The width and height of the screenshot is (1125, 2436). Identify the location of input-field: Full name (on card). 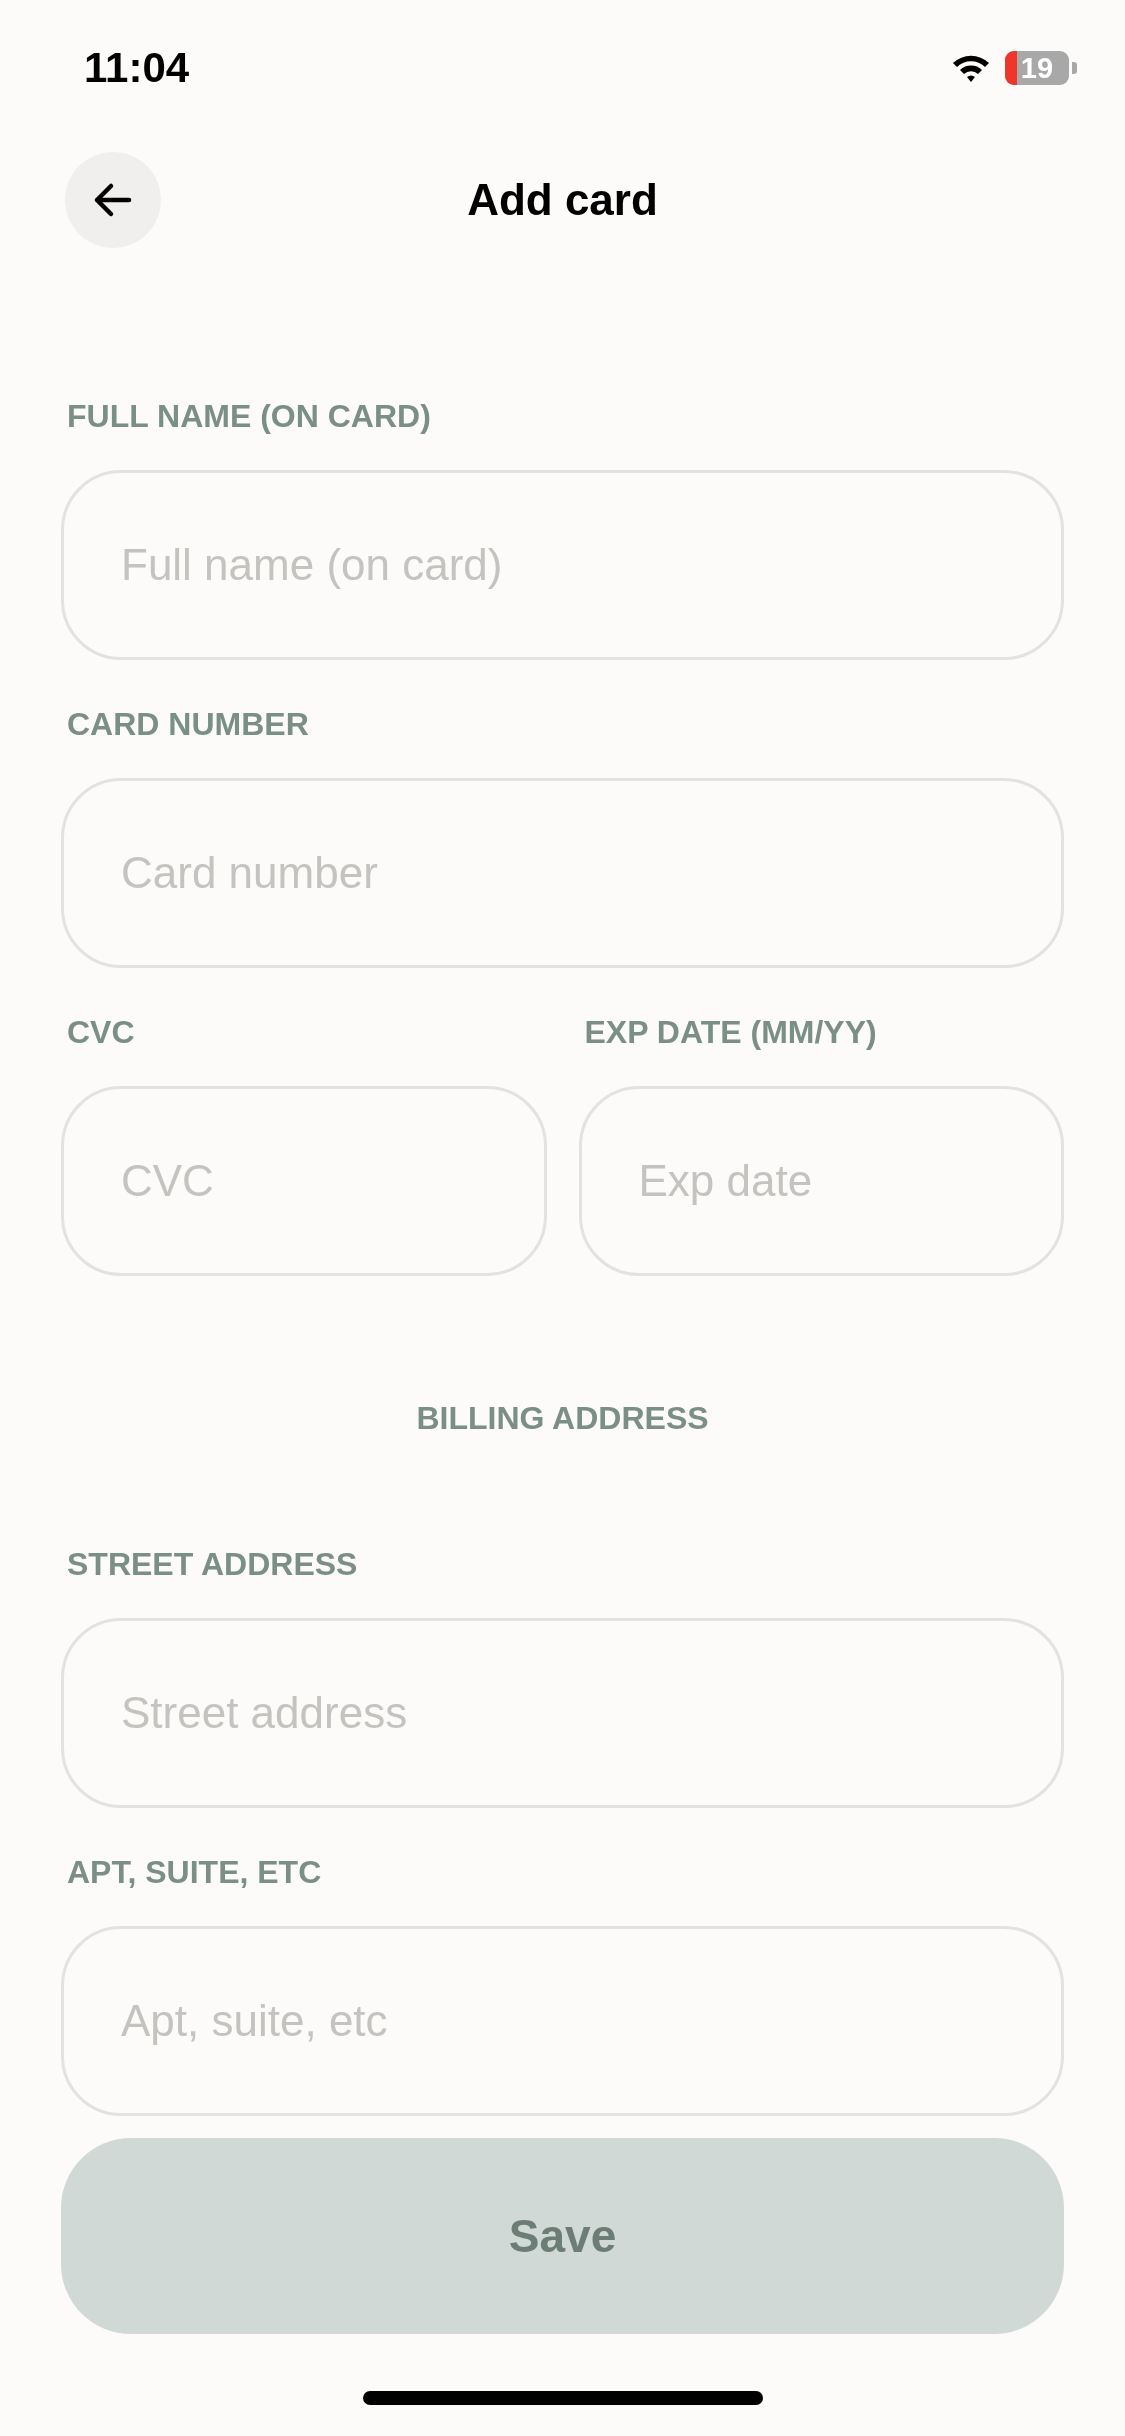
(562, 565).